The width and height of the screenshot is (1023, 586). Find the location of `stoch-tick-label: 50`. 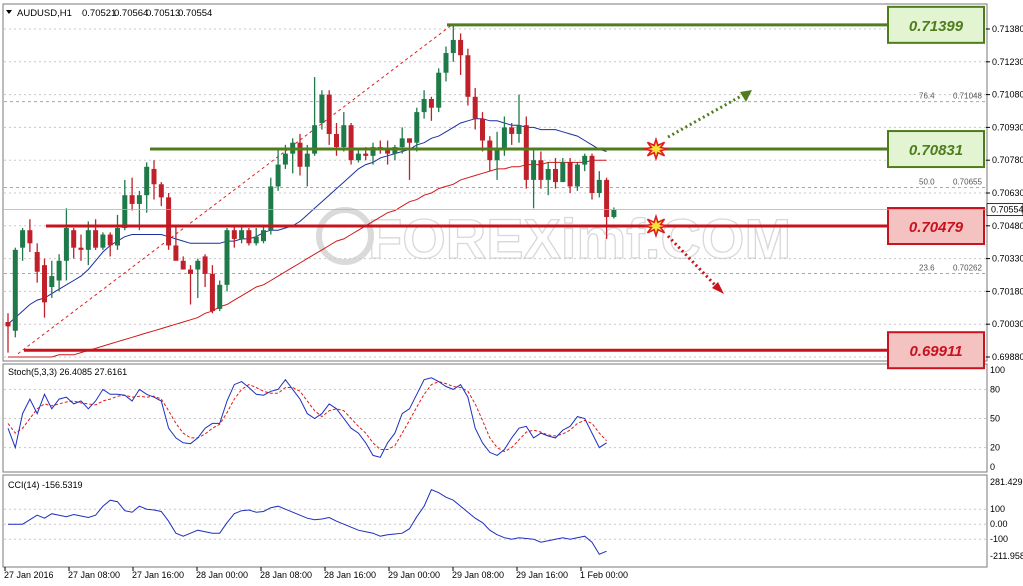

stoch-tick-label: 50 is located at coordinates (995, 419).